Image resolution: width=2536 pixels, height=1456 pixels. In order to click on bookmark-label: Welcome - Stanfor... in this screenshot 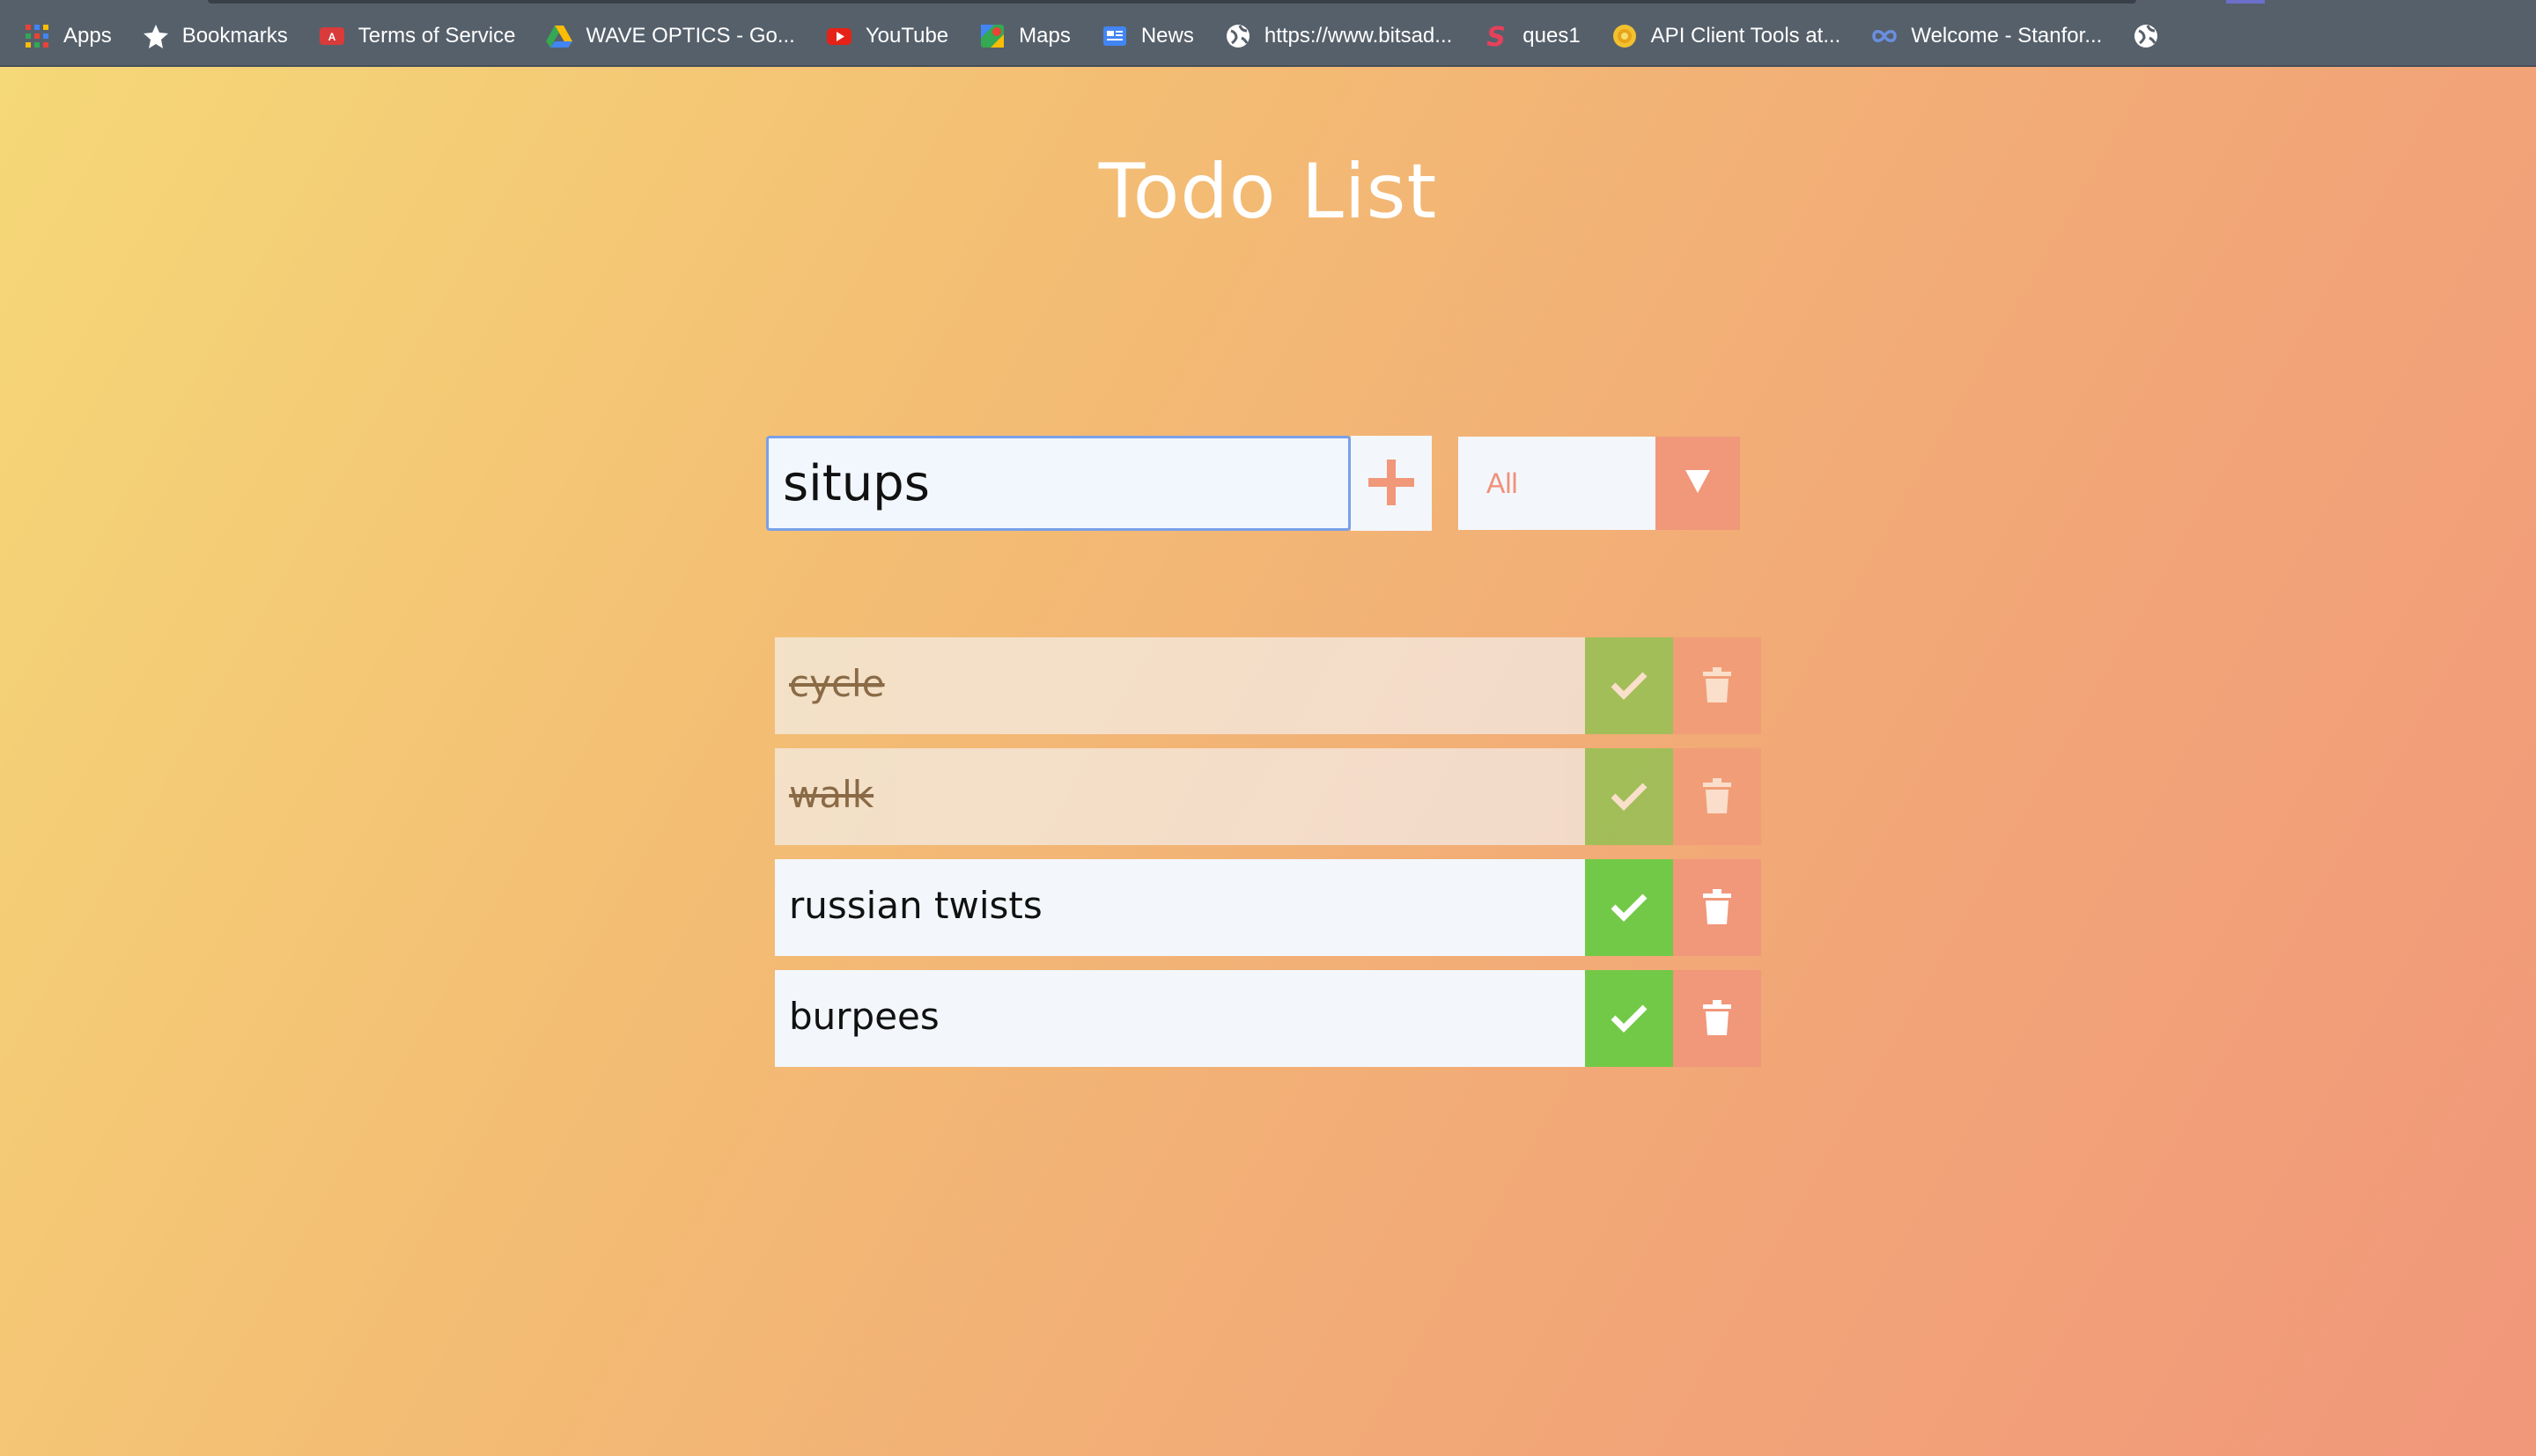, I will do `click(2007, 36)`.